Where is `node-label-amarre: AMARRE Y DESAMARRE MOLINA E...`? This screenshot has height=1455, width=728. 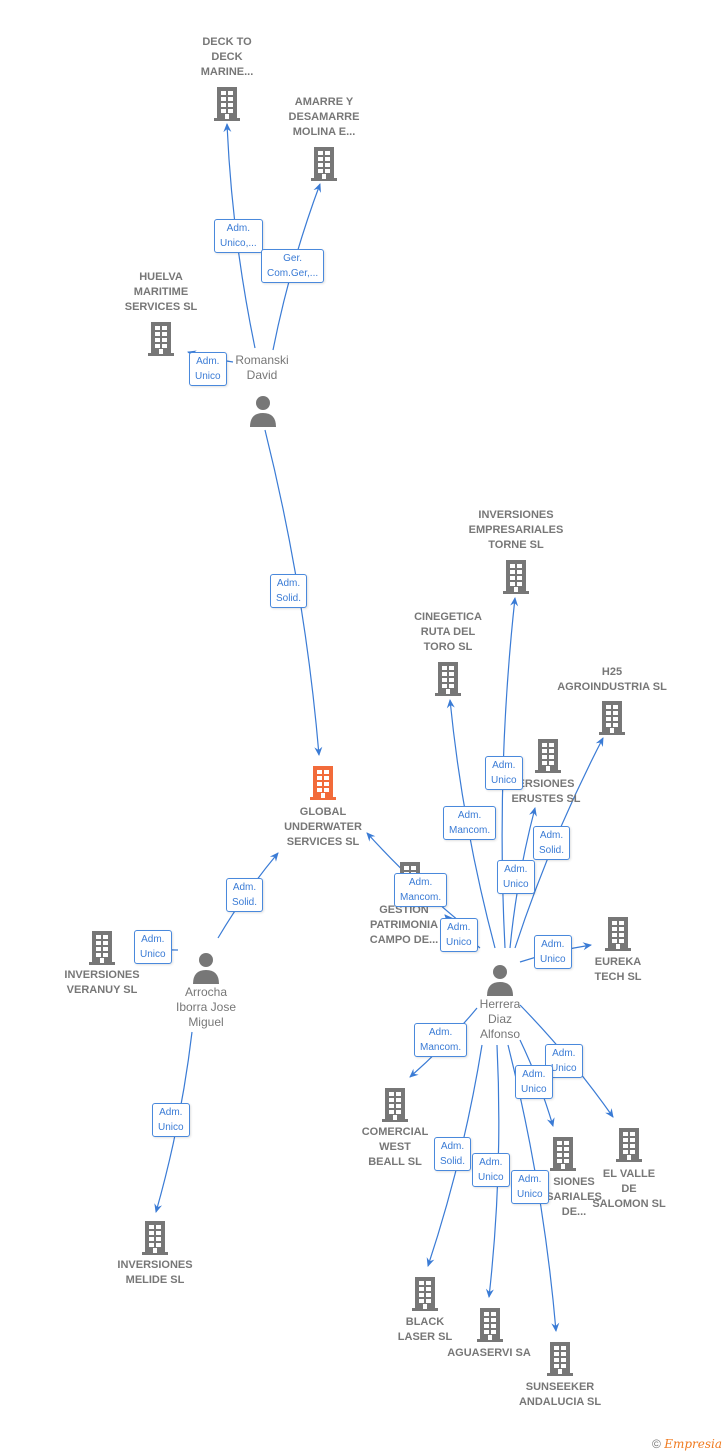 node-label-amarre: AMARRE Y DESAMARRE MOLINA E... is located at coordinates (324, 117).